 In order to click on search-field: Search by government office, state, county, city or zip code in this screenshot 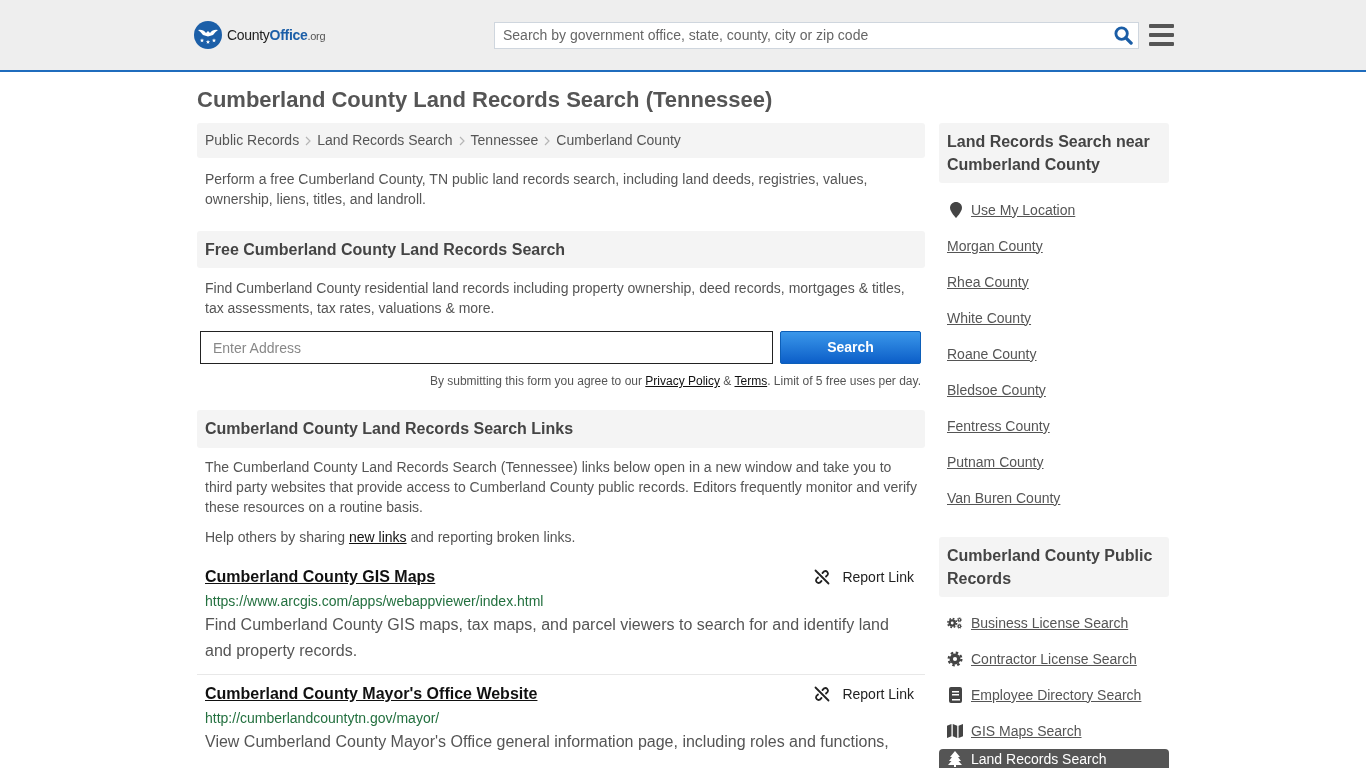, I will do `click(816, 35)`.